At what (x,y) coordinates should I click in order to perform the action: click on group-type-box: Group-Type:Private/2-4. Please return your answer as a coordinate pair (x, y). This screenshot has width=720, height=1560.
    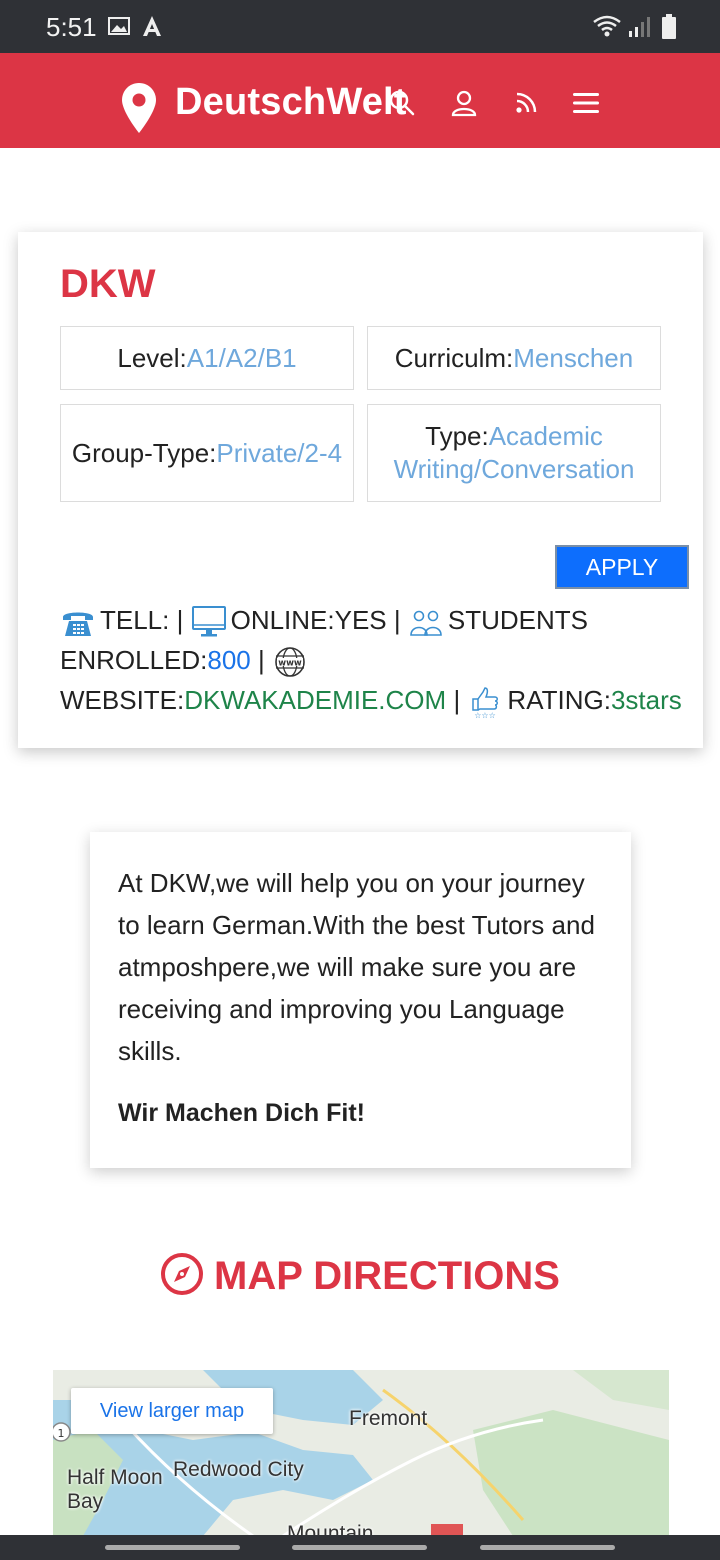
    Looking at the image, I should click on (207, 453).